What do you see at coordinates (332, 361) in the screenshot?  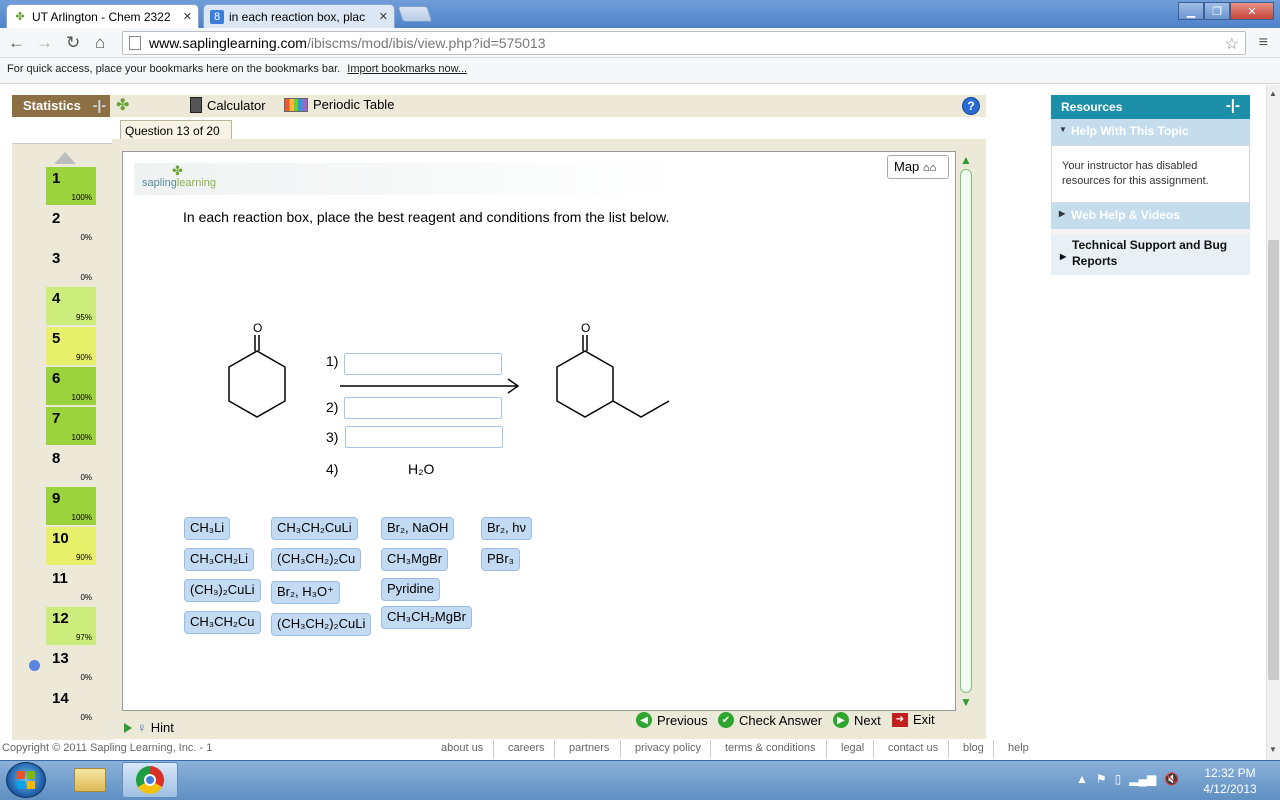 I see `step-1-label: 1)` at bounding box center [332, 361].